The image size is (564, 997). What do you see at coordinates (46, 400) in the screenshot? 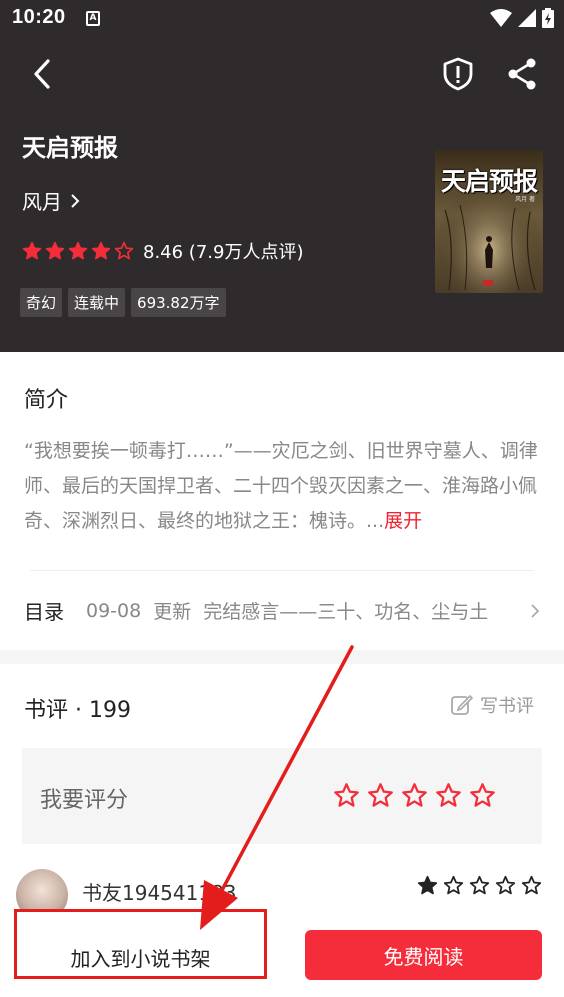
I see `intro-heading: 简介` at bounding box center [46, 400].